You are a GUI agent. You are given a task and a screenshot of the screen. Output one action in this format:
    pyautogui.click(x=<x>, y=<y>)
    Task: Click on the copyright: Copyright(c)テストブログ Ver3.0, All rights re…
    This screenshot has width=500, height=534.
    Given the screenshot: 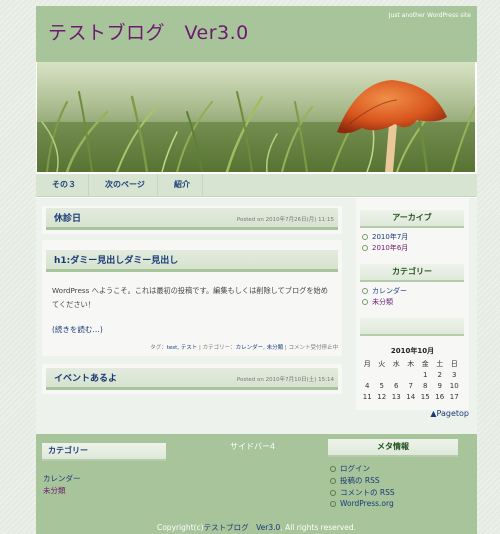 What is the action you would take?
    pyautogui.click(x=256, y=527)
    